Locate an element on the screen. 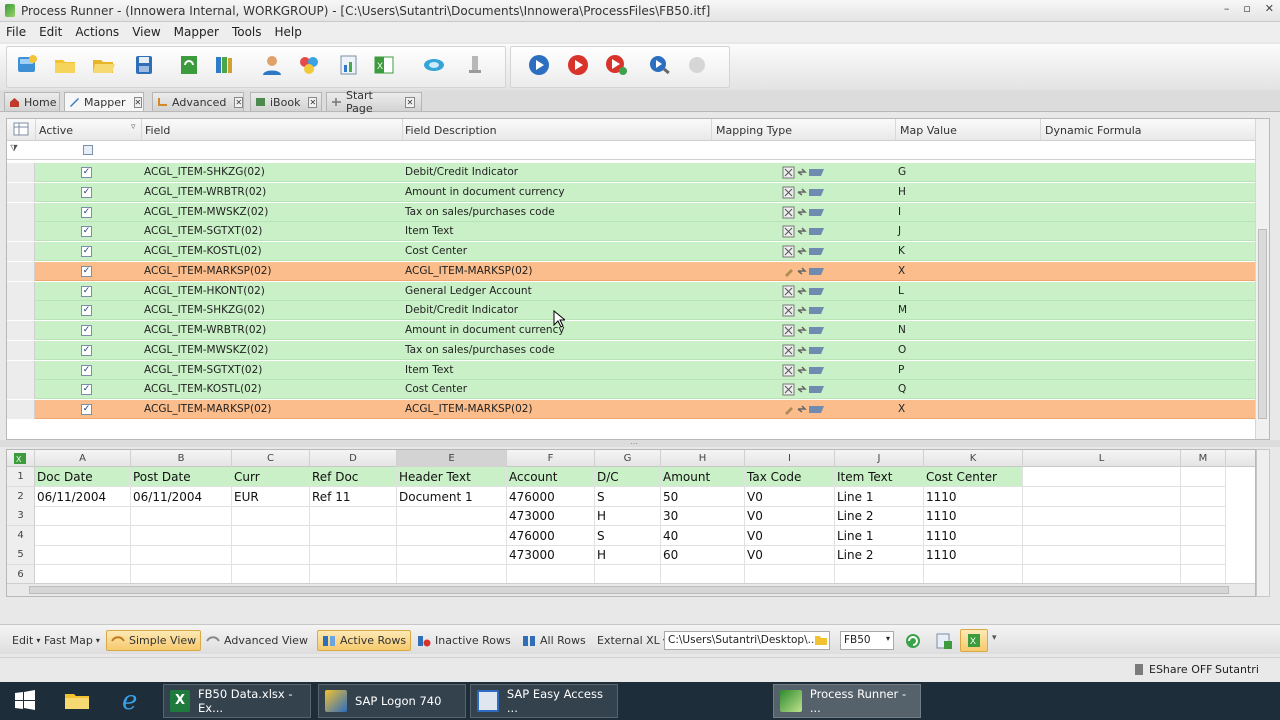 The image size is (1280, 720). sheet-cell: Line 2 is located at coordinates (879, 516).